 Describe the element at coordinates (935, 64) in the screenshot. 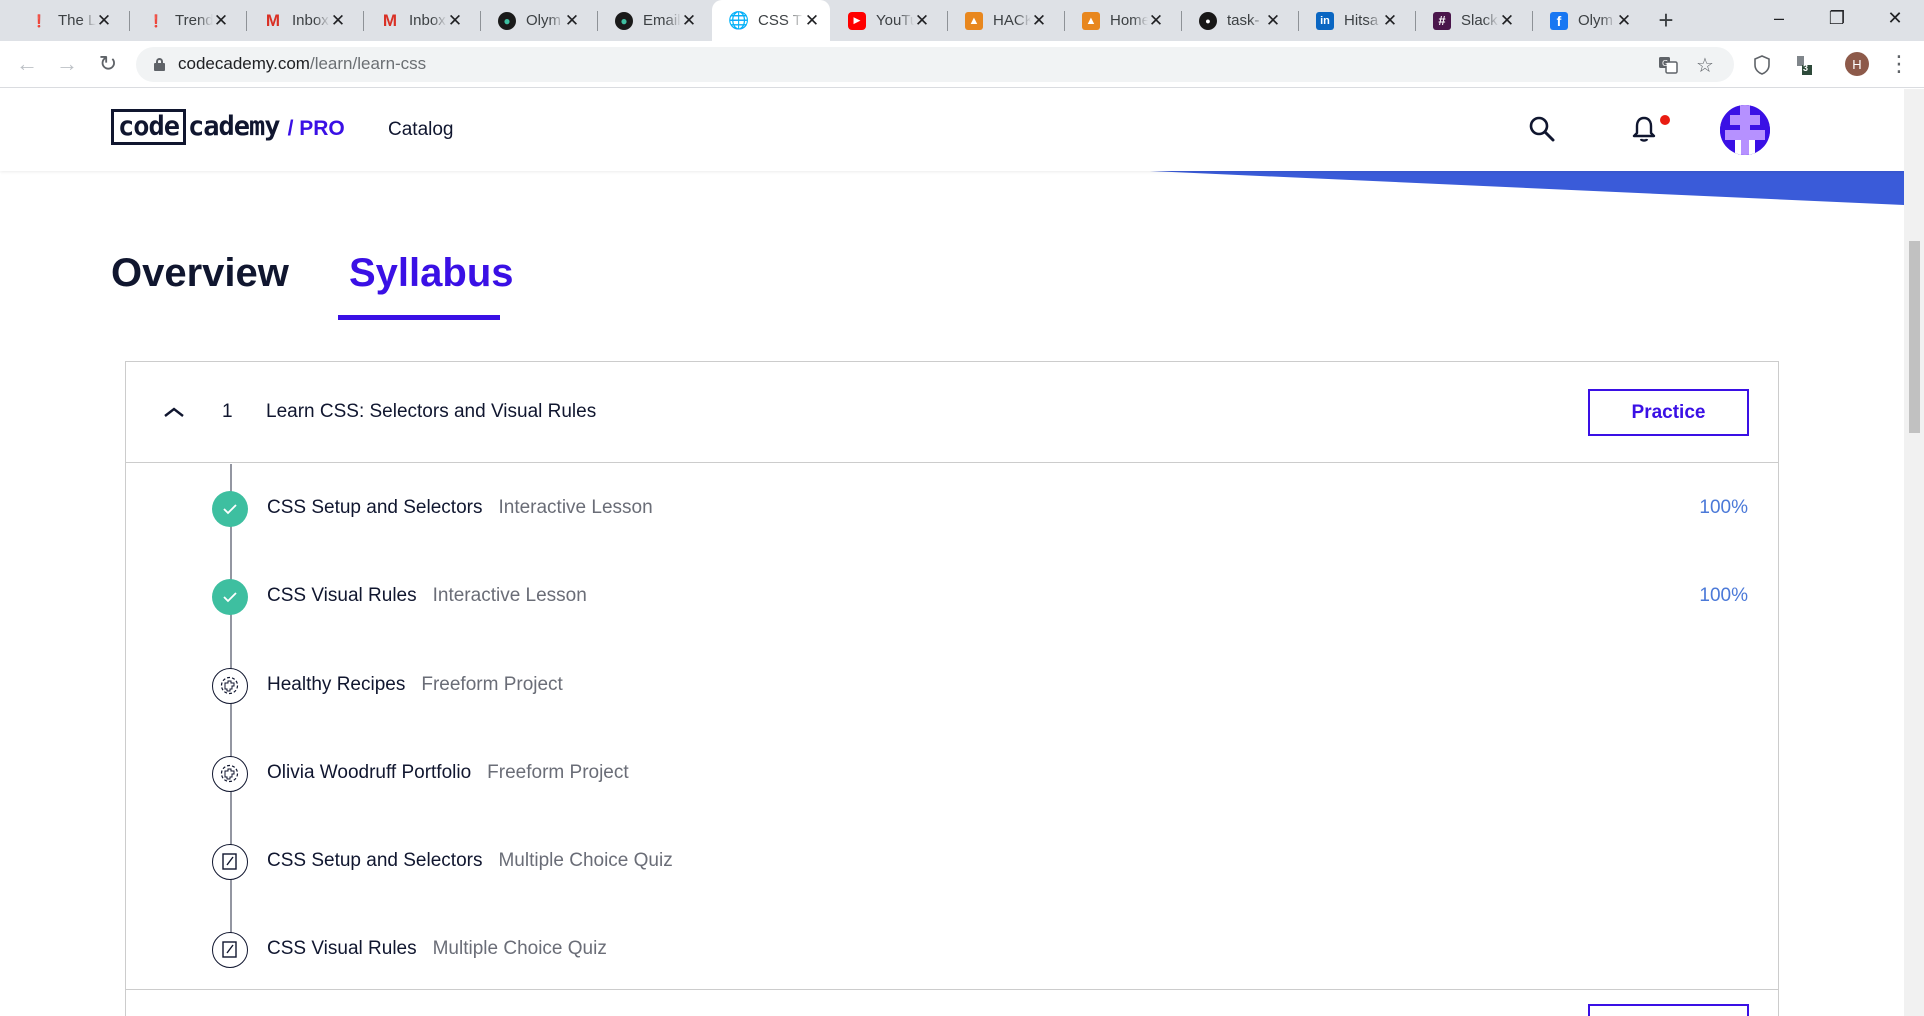

I see `address-bar: codecademy.com/learn/learn-css G ☆` at that location.